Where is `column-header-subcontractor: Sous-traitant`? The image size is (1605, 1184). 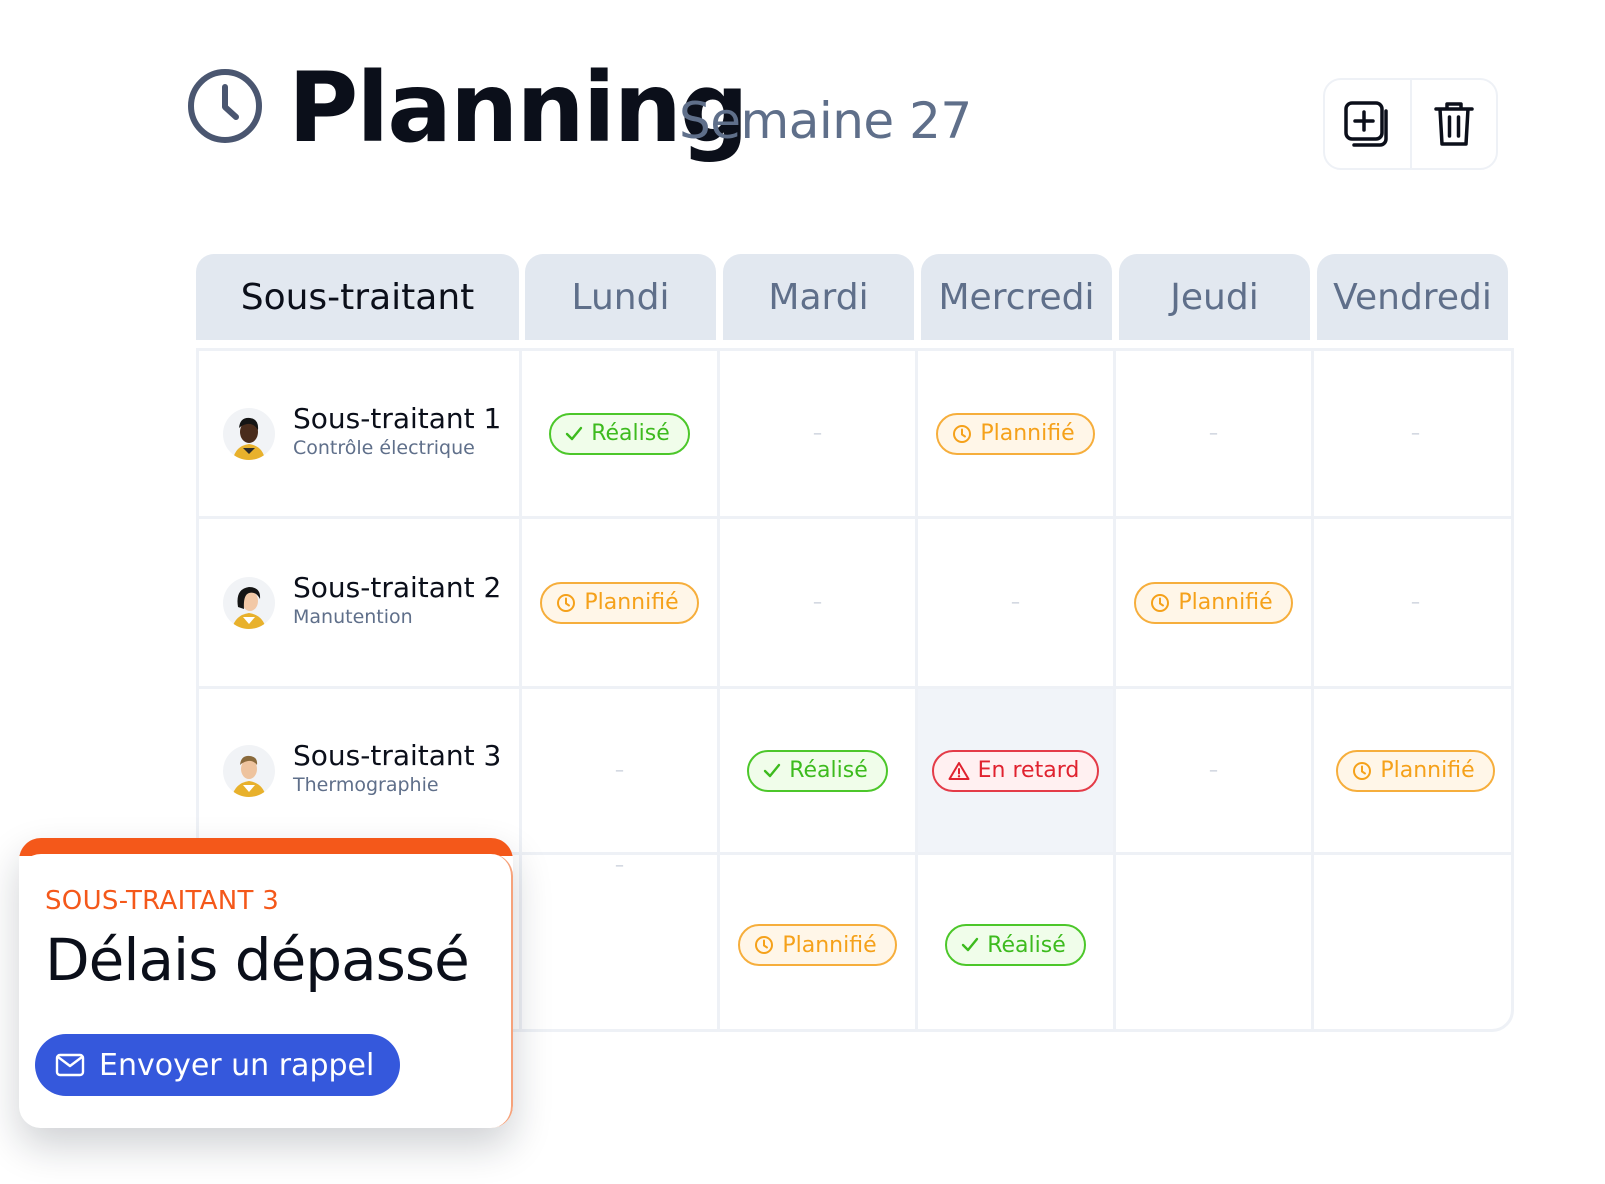 column-header-subcontractor: Sous-traitant is located at coordinates (357, 297).